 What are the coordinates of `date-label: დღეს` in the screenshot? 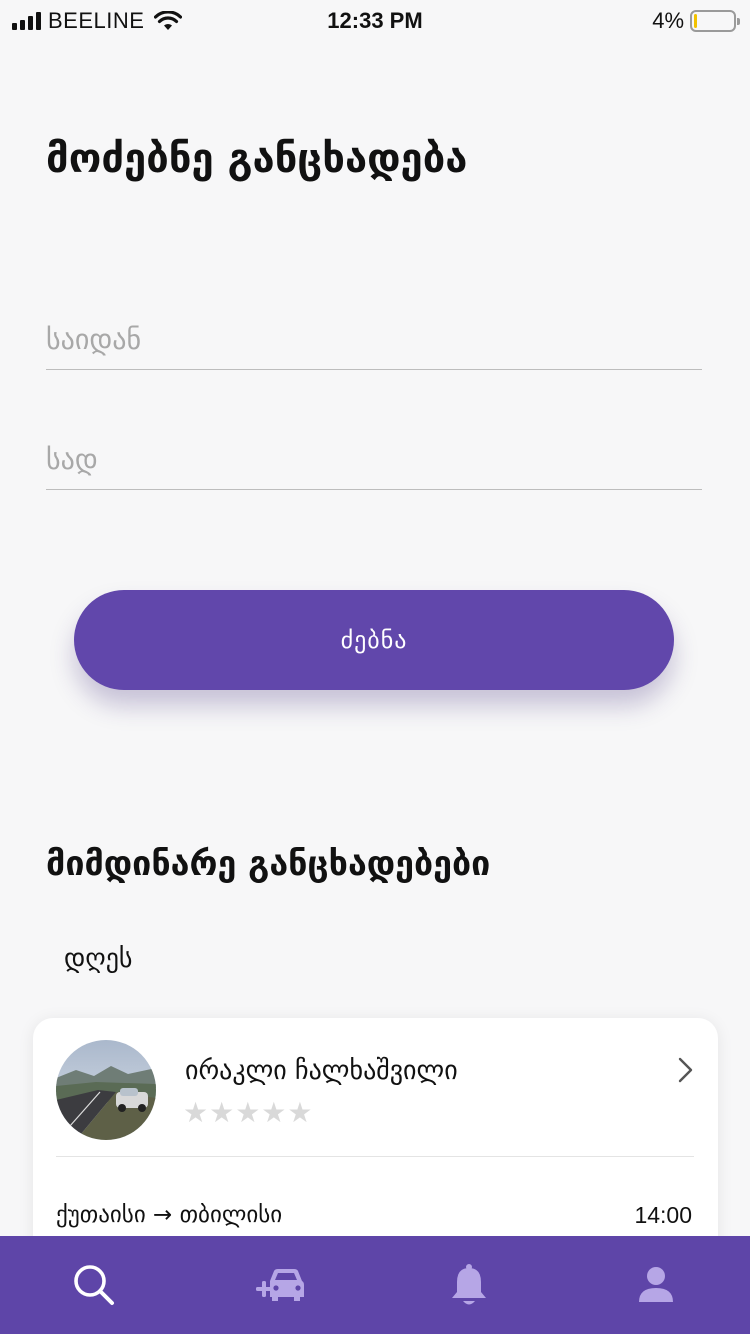 It's located at (98, 959).